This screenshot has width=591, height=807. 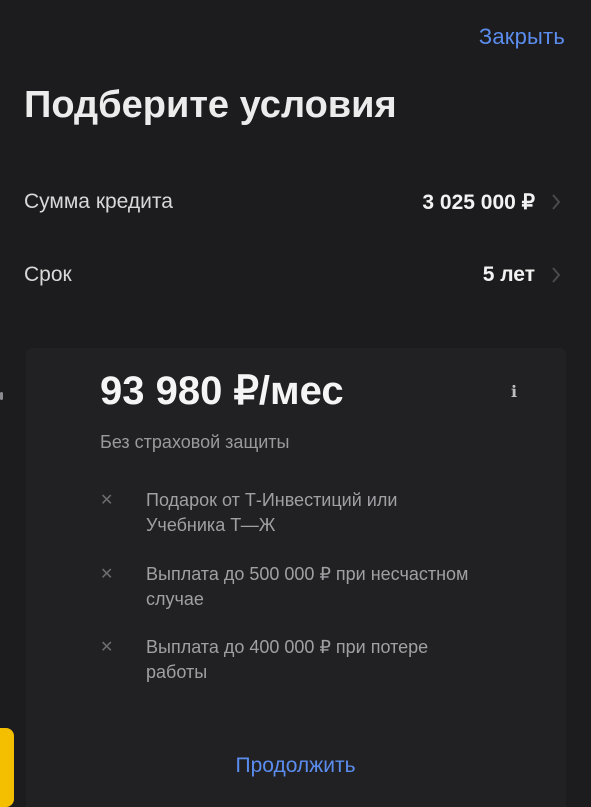 What do you see at coordinates (287, 660) in the screenshot?
I see `feature-text: Выплата до 400 000 ₽ при потере работы` at bounding box center [287, 660].